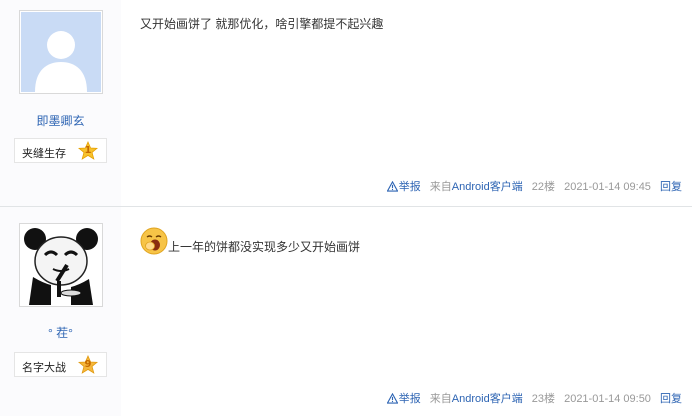 This screenshot has width=692, height=416. I want to click on post-tail: 举报 来自Android客户端 22楼 2021-01-14 09:45 回复, so click(534, 186).